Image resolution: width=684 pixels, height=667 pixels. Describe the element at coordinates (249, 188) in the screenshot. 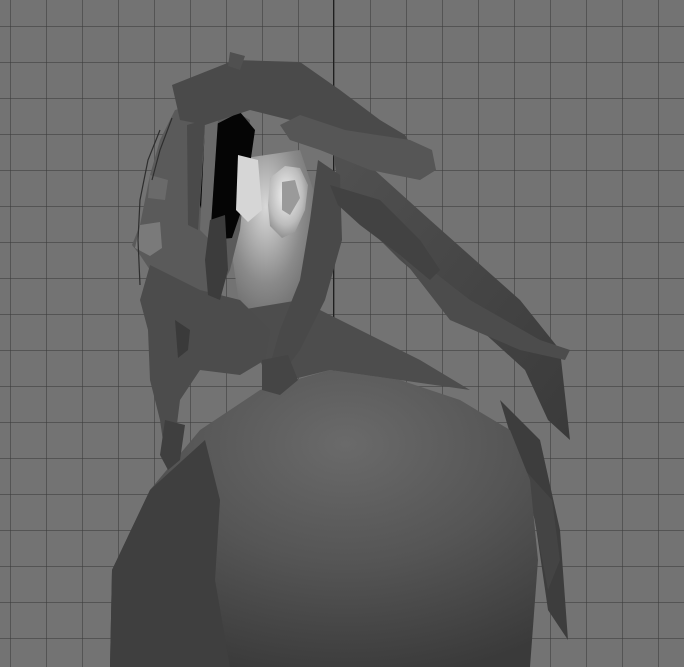

I see `cheek-highlight` at that location.